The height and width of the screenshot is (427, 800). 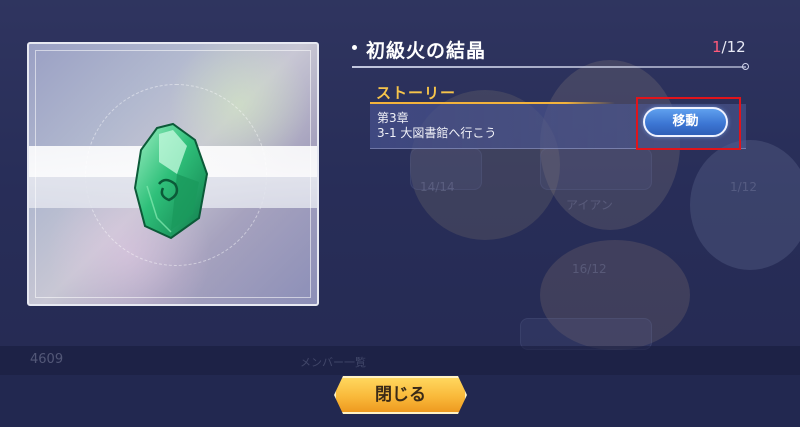 I want to click on item-name: 初級火の結晶, so click(x=426, y=51).